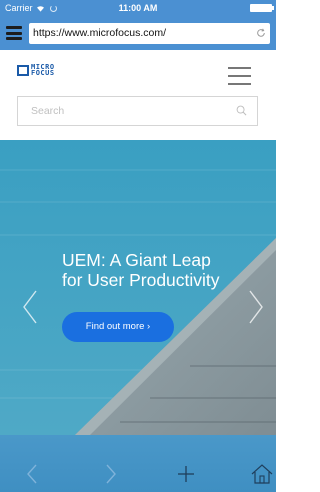 The image size is (320, 492). Describe the element at coordinates (262, 8) in the screenshot. I see `battery-icon` at that location.